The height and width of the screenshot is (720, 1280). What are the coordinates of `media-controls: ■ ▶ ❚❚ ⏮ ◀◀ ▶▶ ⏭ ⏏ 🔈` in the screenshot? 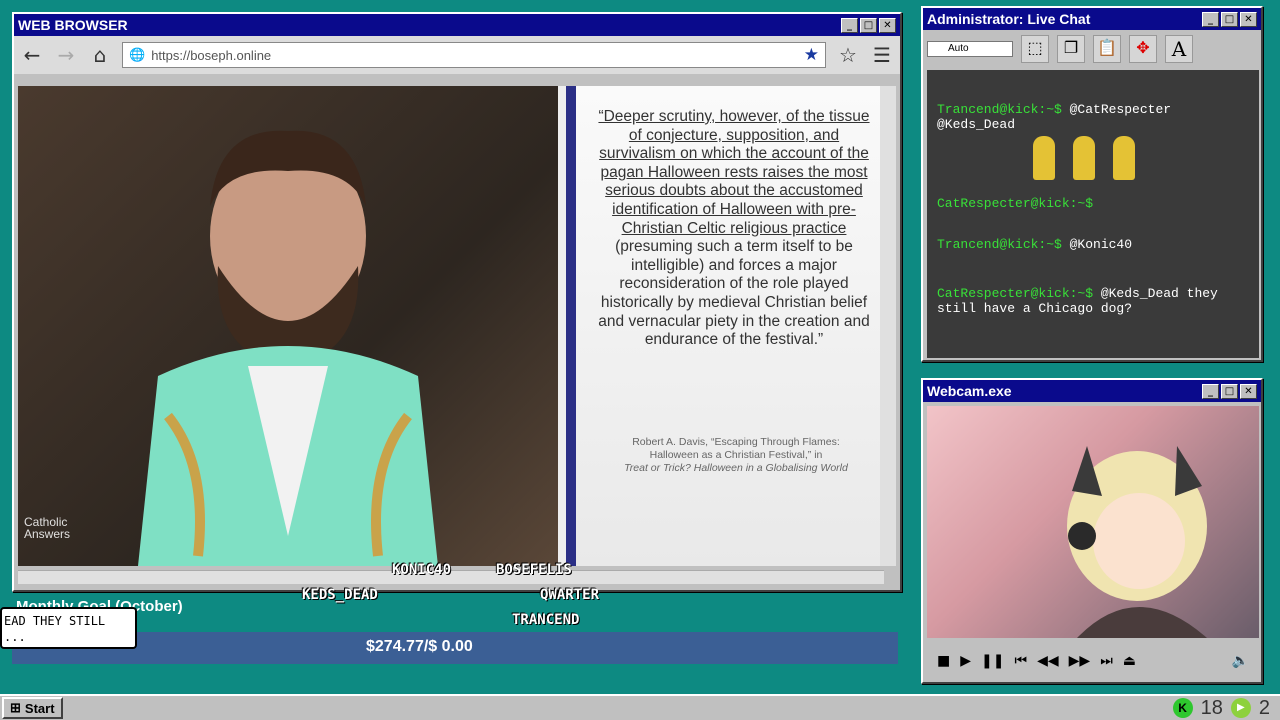 It's located at (1093, 661).